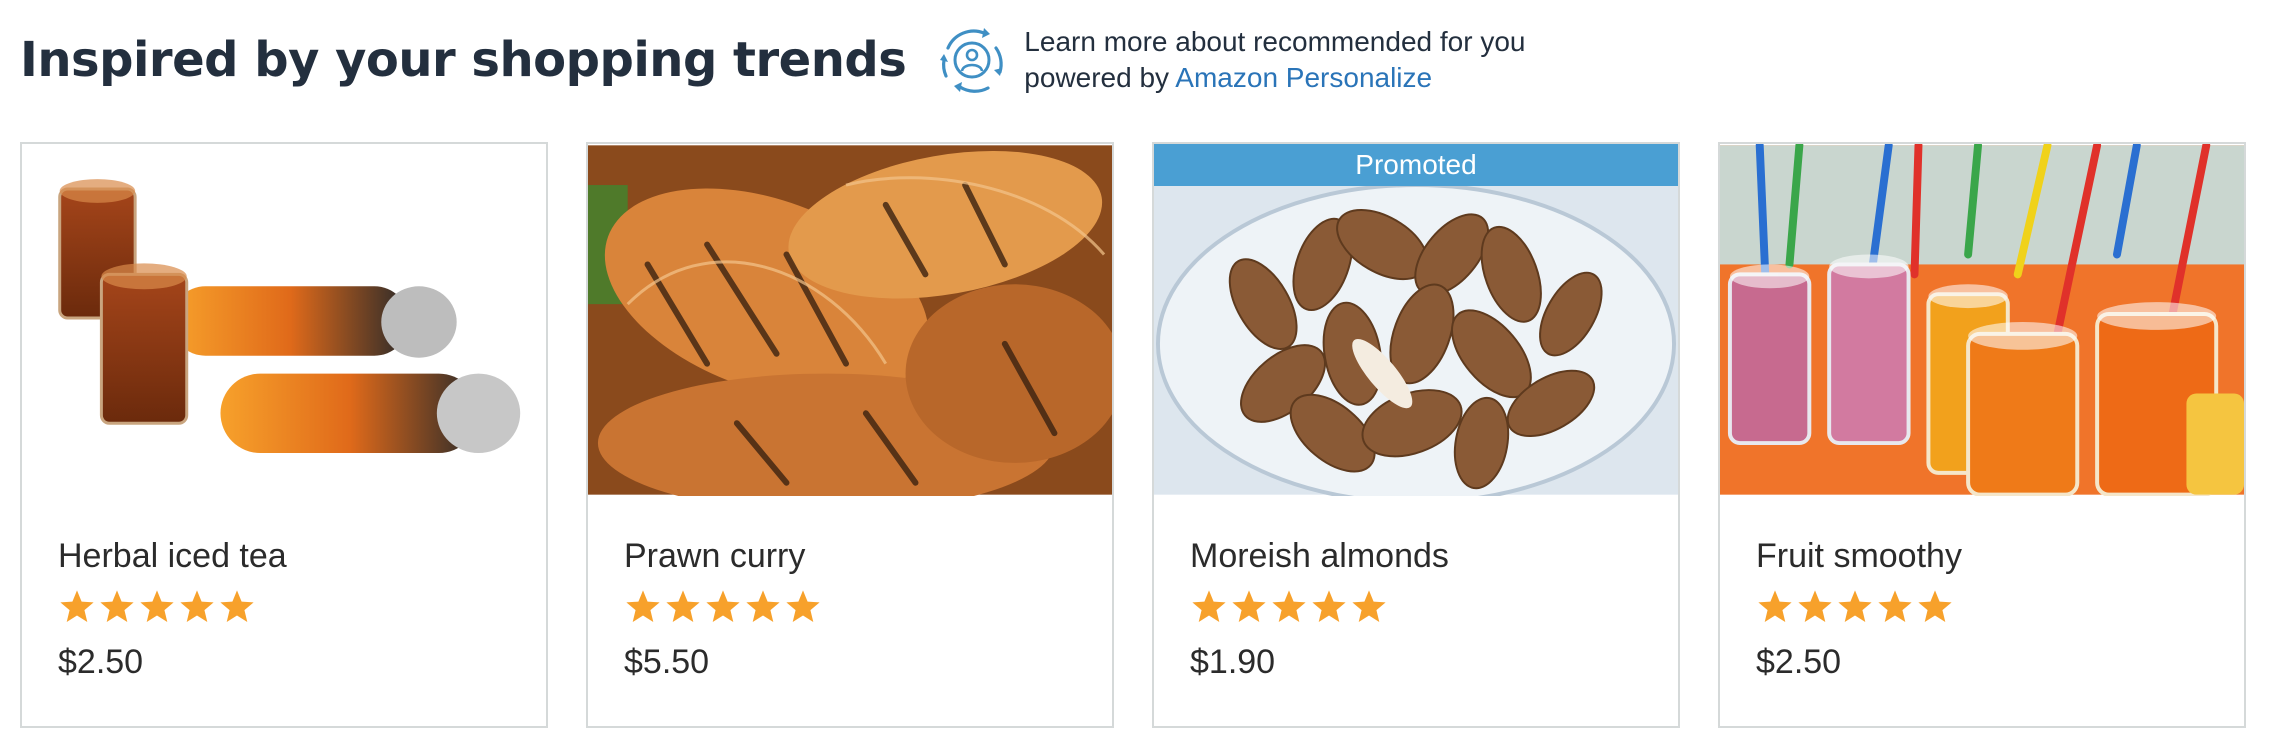 The height and width of the screenshot is (746, 2284). I want to click on amazon-personalize-link: Amazon Personalize, so click(1303, 77).